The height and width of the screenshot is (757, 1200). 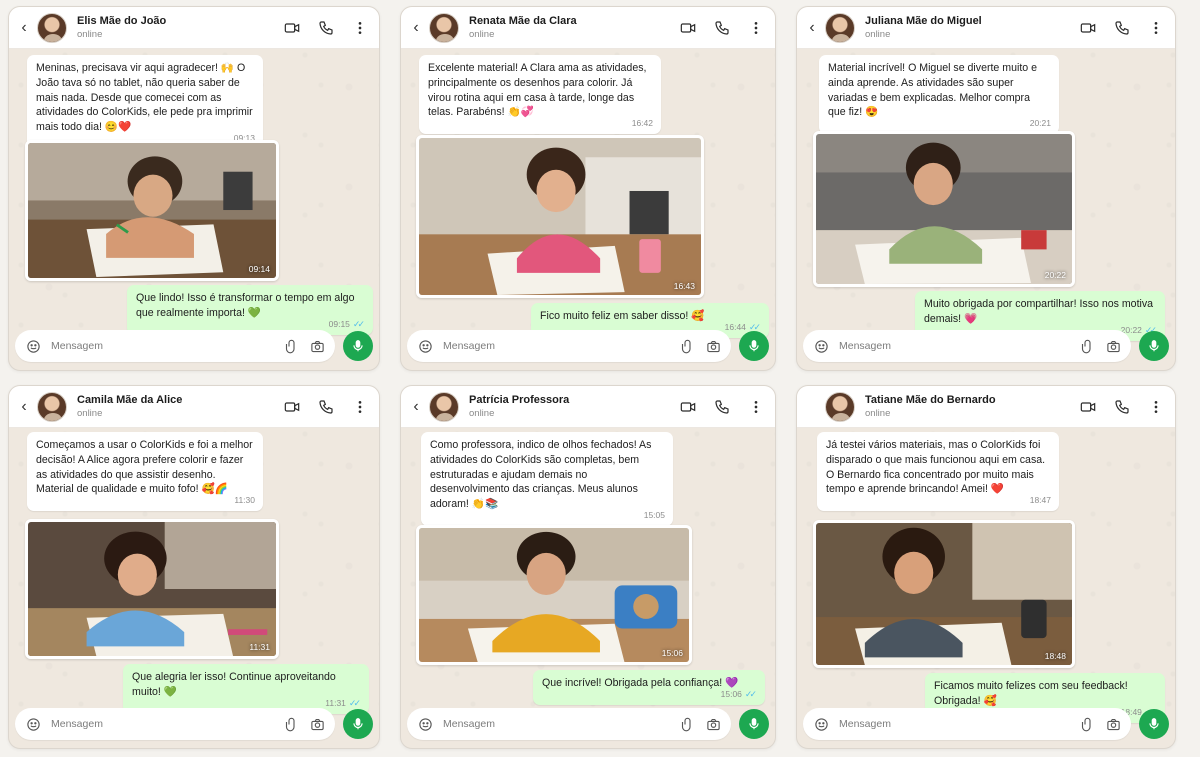 I want to click on contact-info: Juliana Mãe do Miguel online, so click(x=972, y=27).